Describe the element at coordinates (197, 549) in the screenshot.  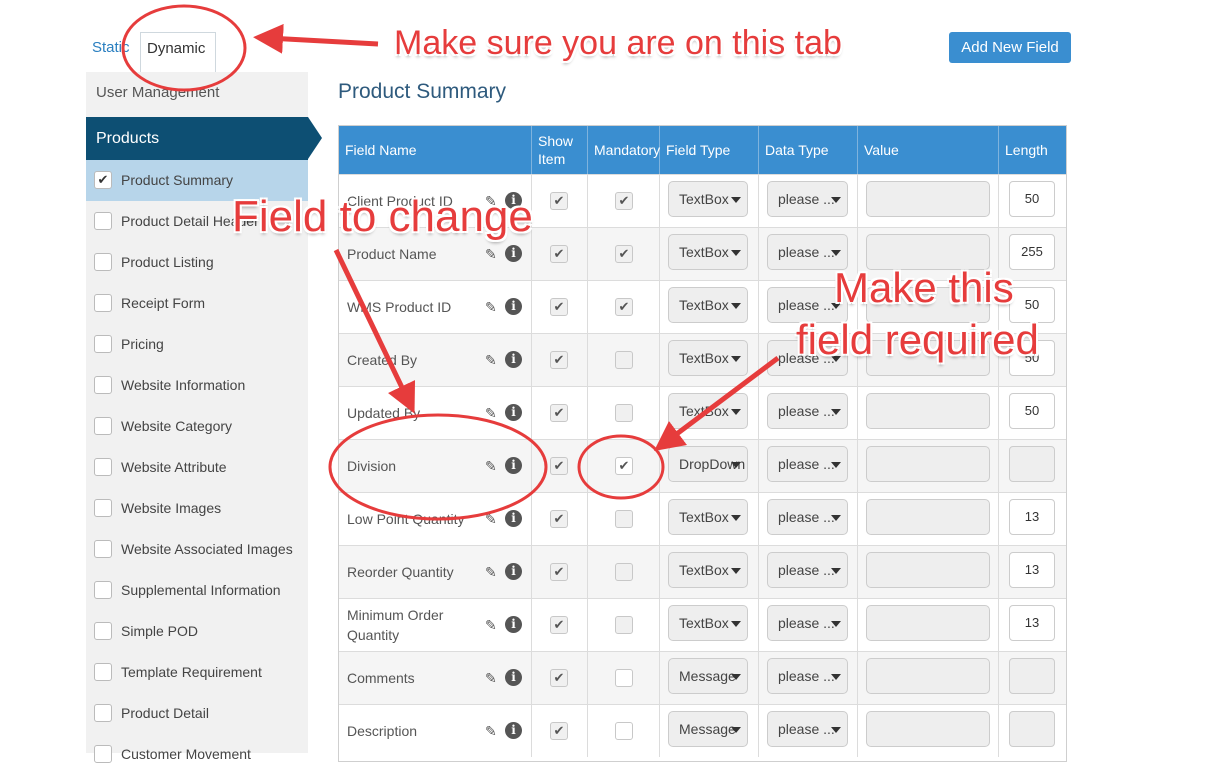
I see `sidebar-item-website-associated-images: Website Associated Images` at that location.